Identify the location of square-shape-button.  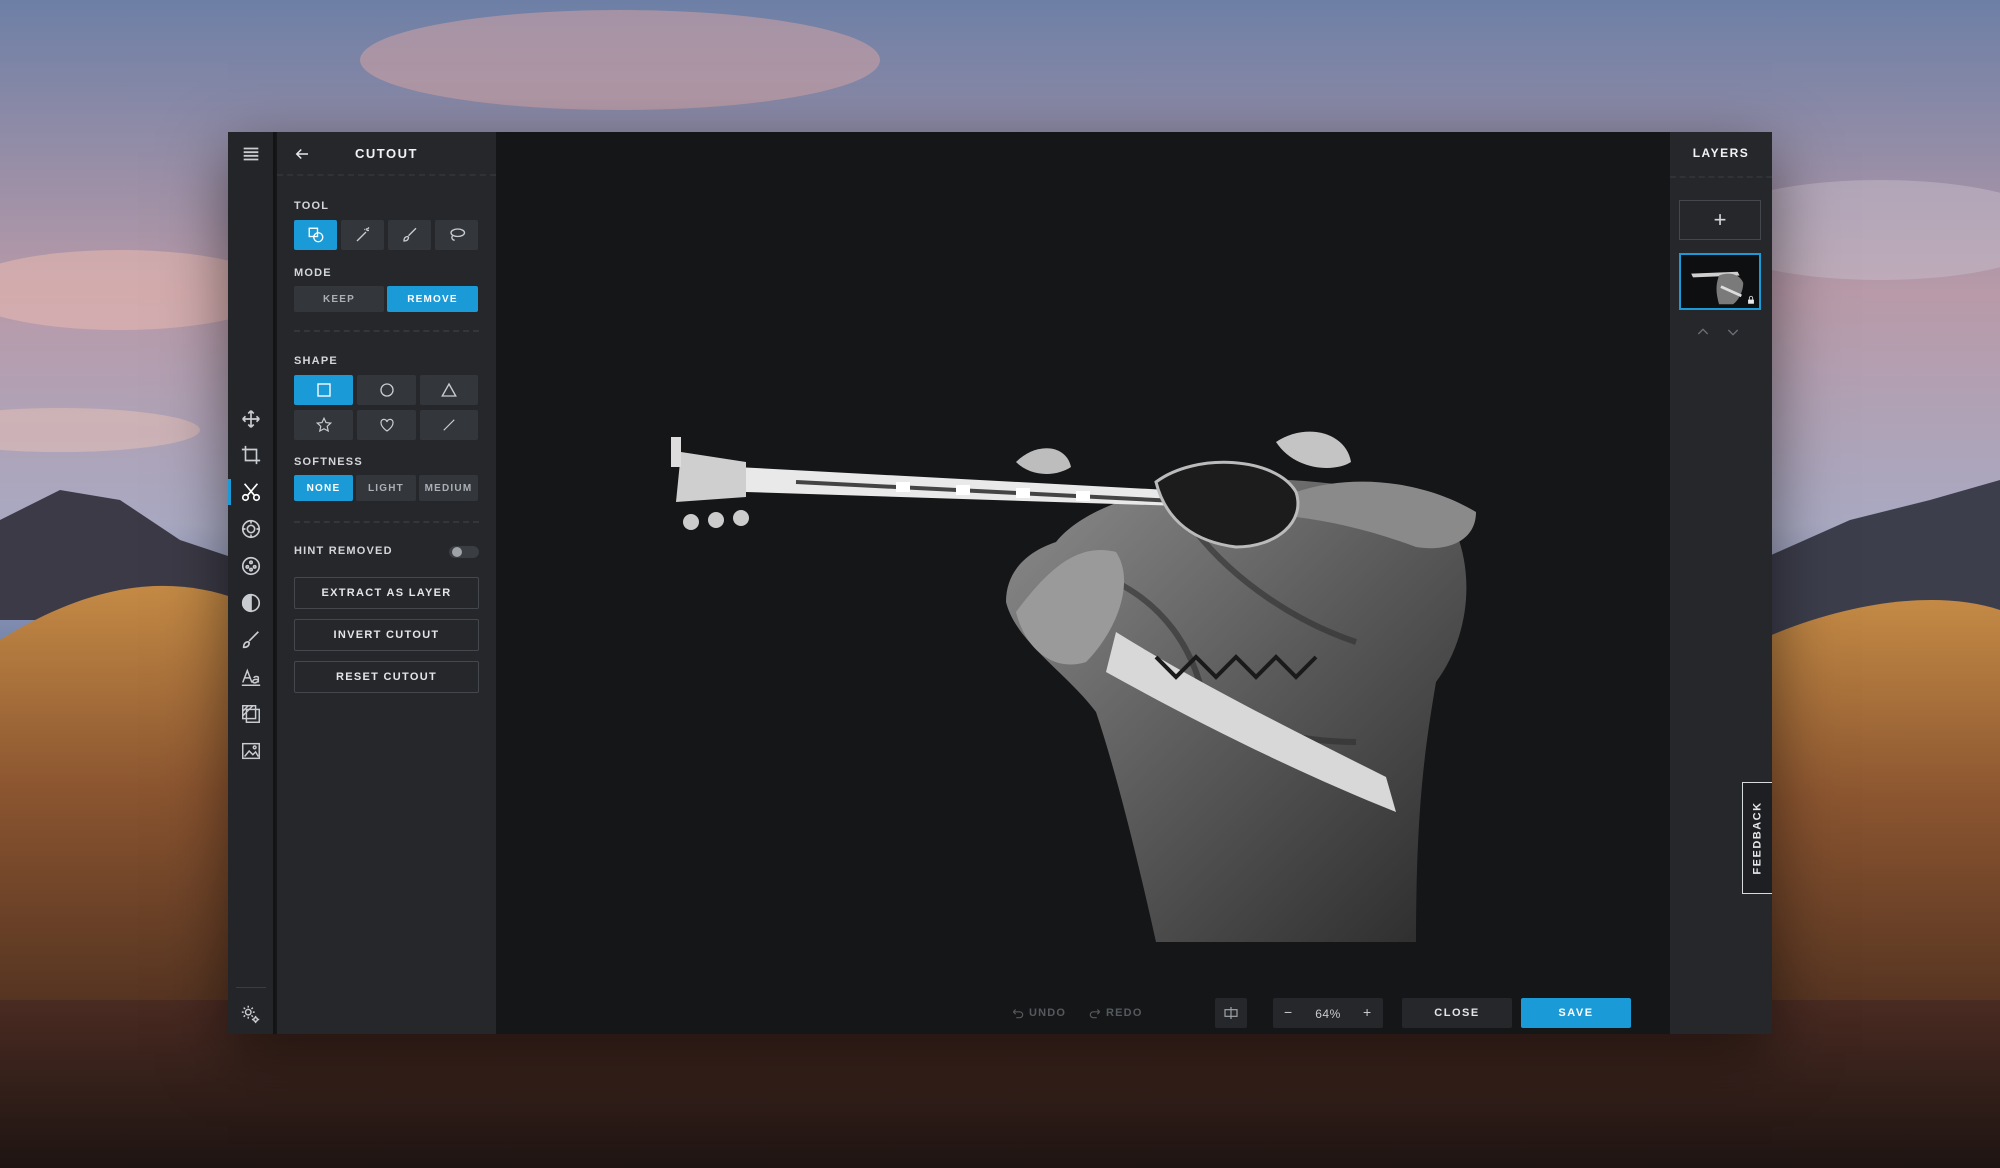
(323, 390).